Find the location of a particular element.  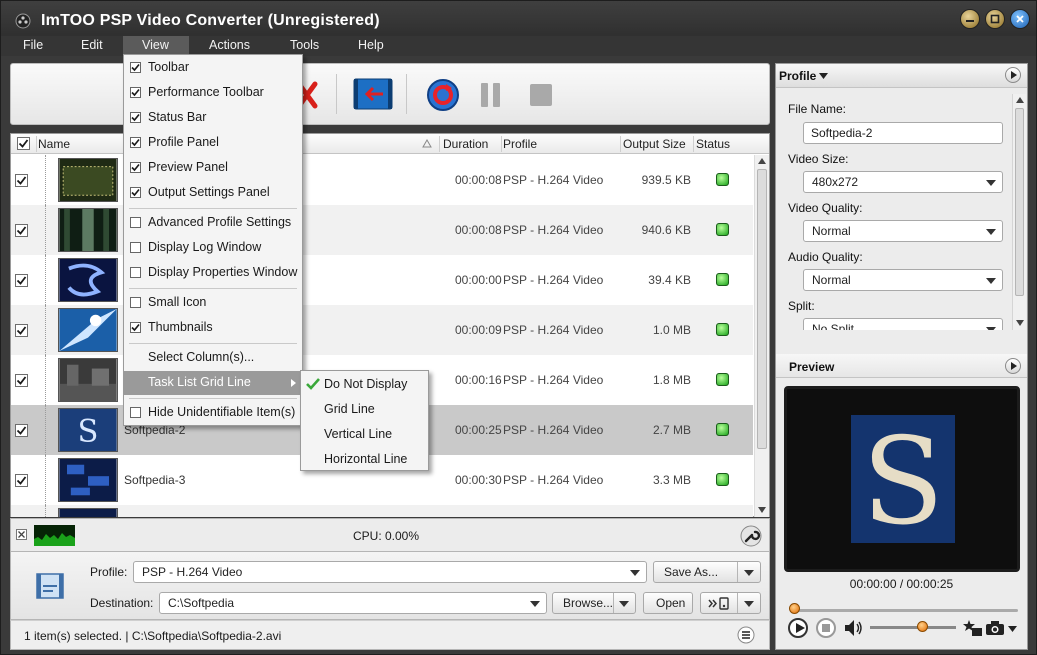

menu-item-status-bar: Status Bar is located at coordinates (213, 118).